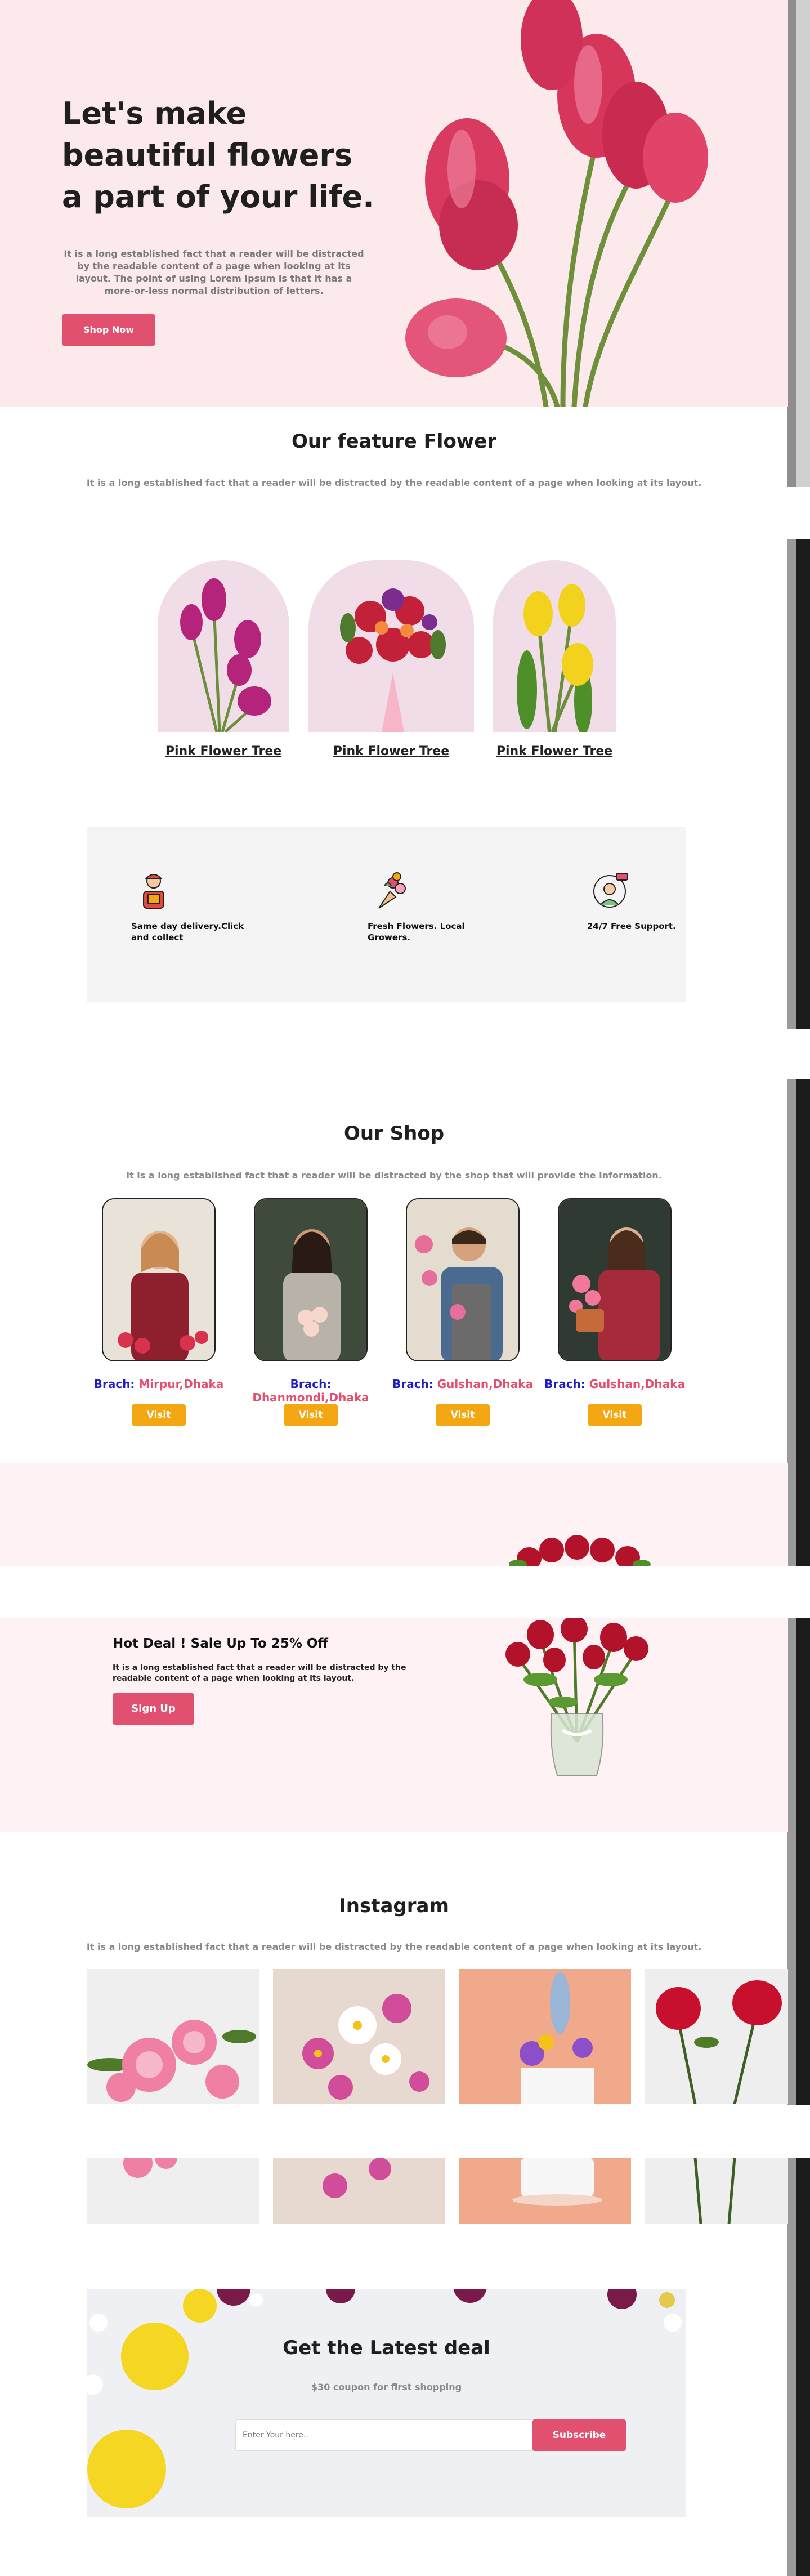  I want to click on shop-now-button: Shop Now, so click(108, 330).